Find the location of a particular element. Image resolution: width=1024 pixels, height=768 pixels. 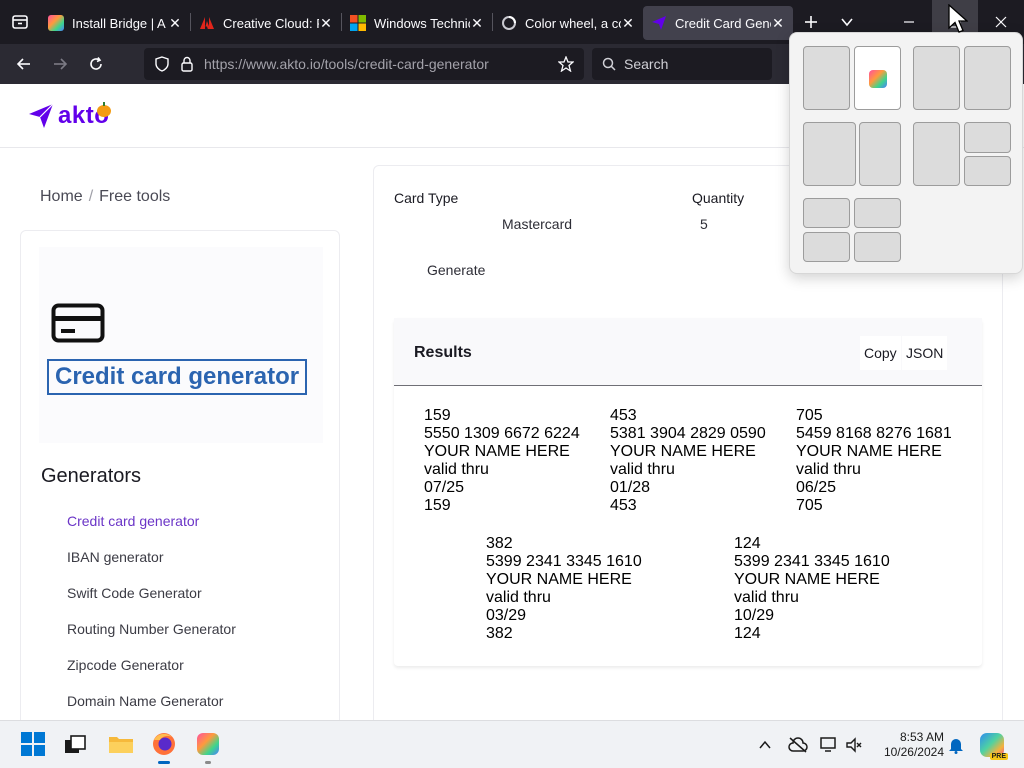

bell-icon is located at coordinates (956, 746).